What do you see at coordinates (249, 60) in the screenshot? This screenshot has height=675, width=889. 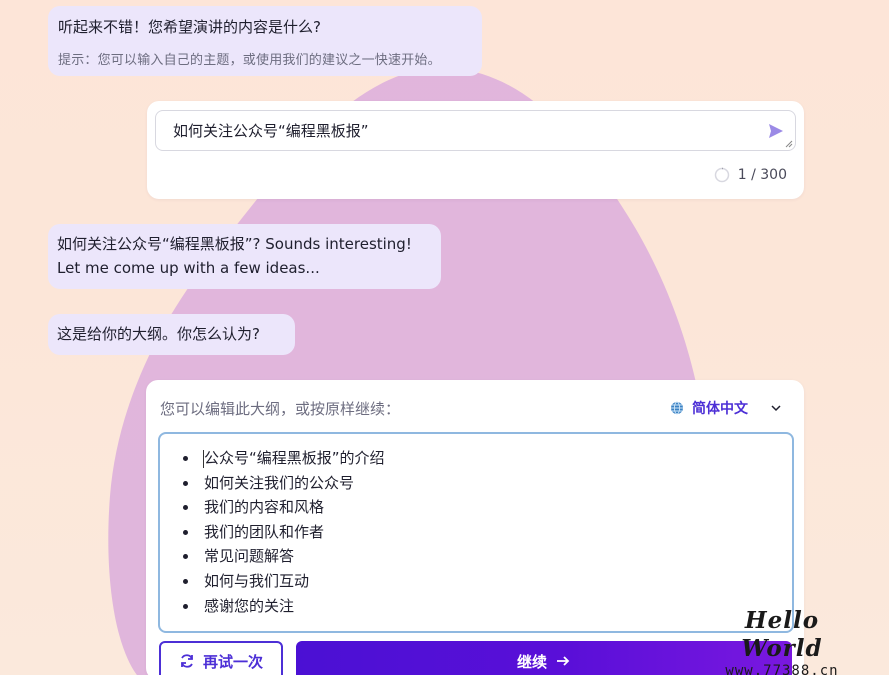 I see `hint-text: 提示：您可以输入自己的主题，或使用我们的建议之一快速开始。` at bounding box center [249, 60].